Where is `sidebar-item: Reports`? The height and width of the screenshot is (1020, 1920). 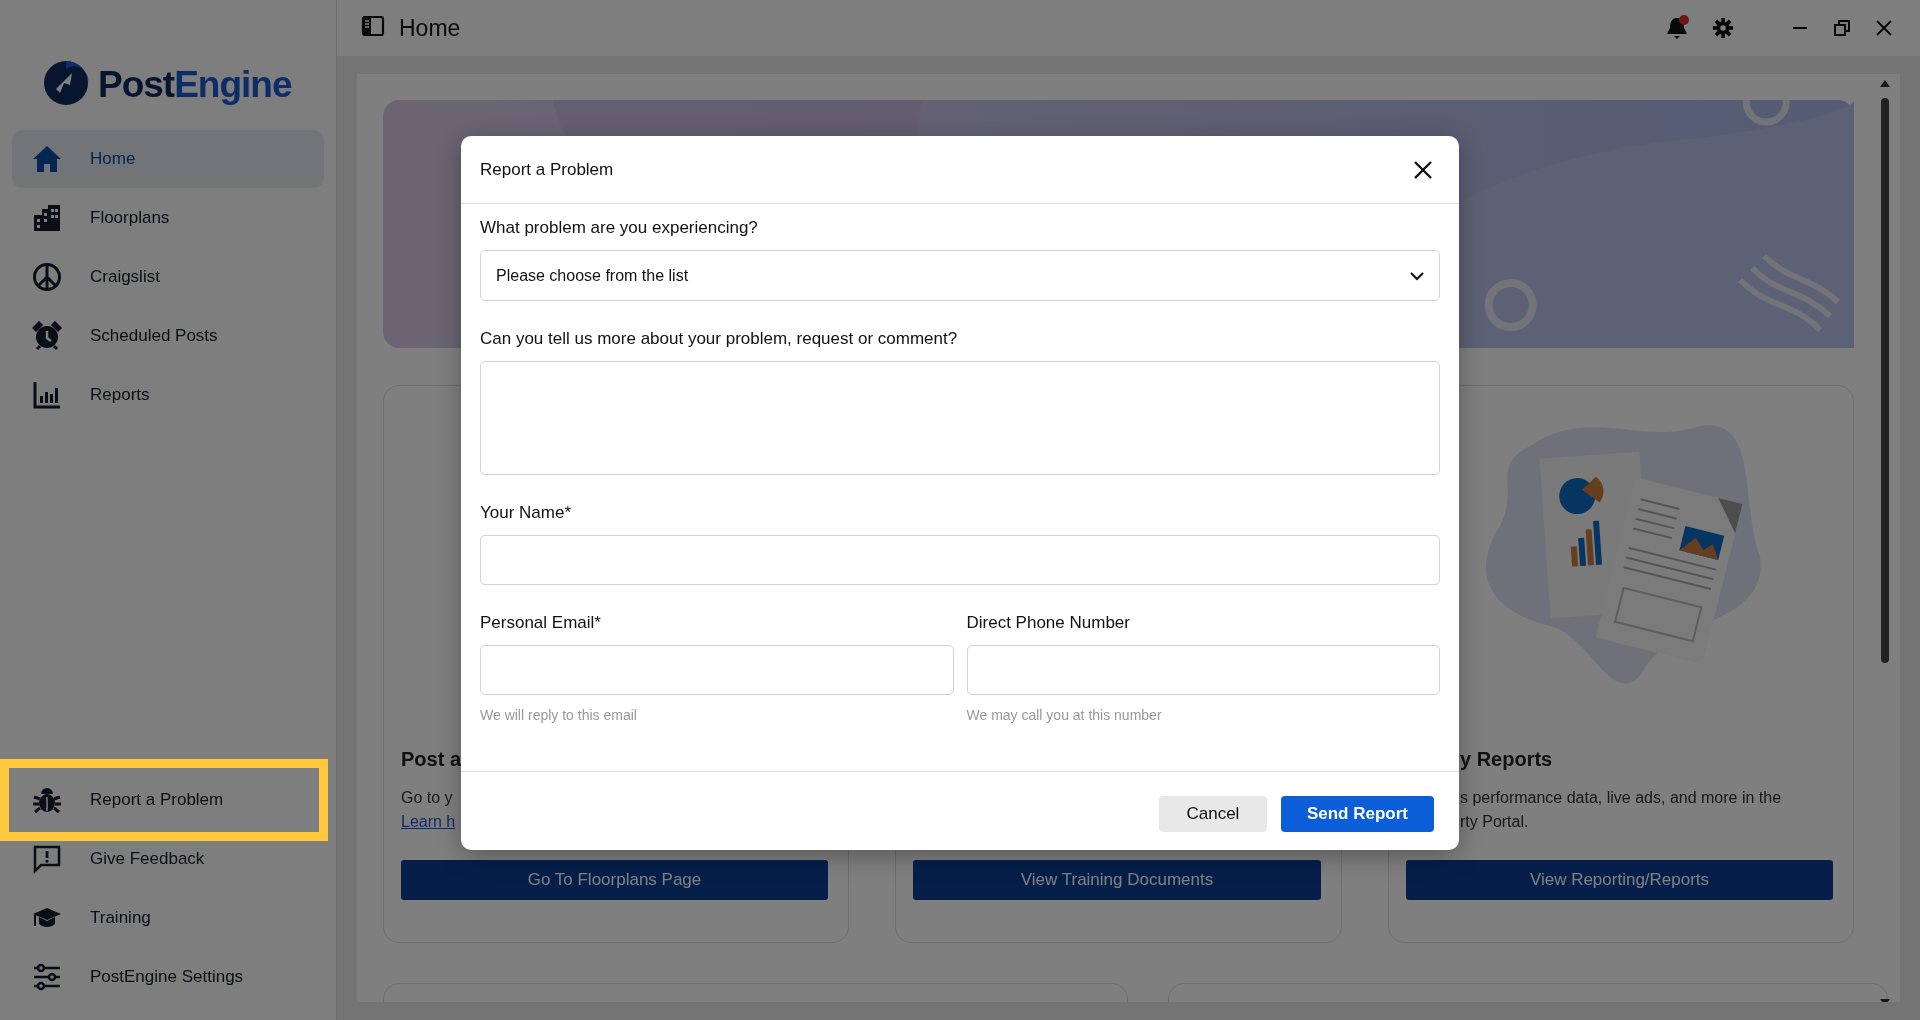 sidebar-item: Reports is located at coordinates (168, 395).